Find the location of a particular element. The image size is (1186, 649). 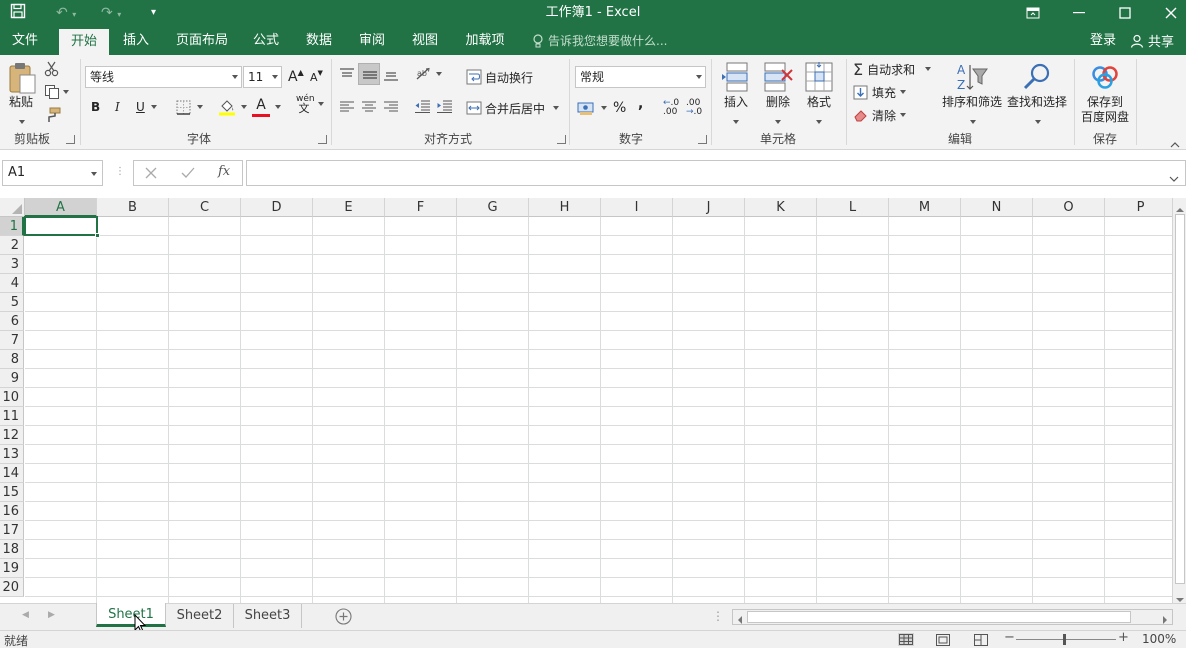

selected-cell-a1 is located at coordinates (62, 227).